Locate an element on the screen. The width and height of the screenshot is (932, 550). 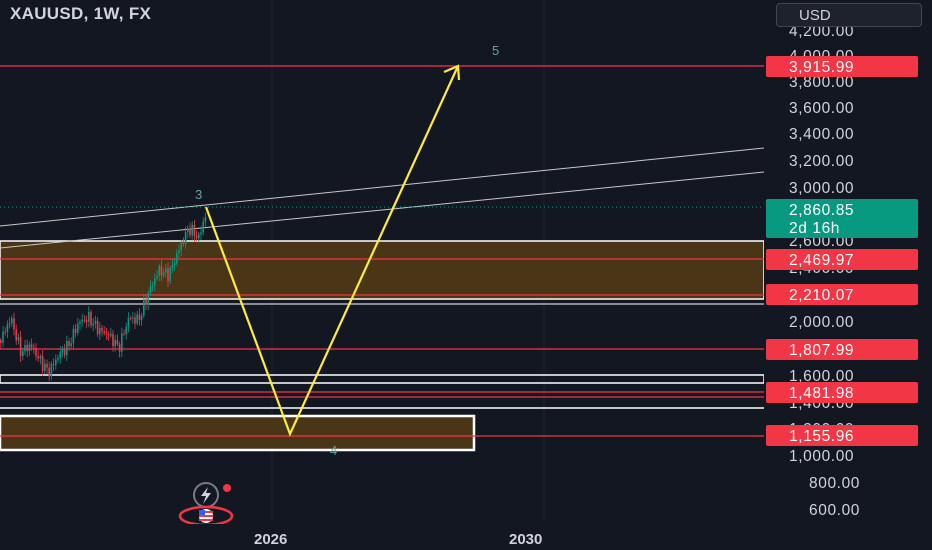
price-axis-label: 3,000.00 is located at coordinates (821, 188).